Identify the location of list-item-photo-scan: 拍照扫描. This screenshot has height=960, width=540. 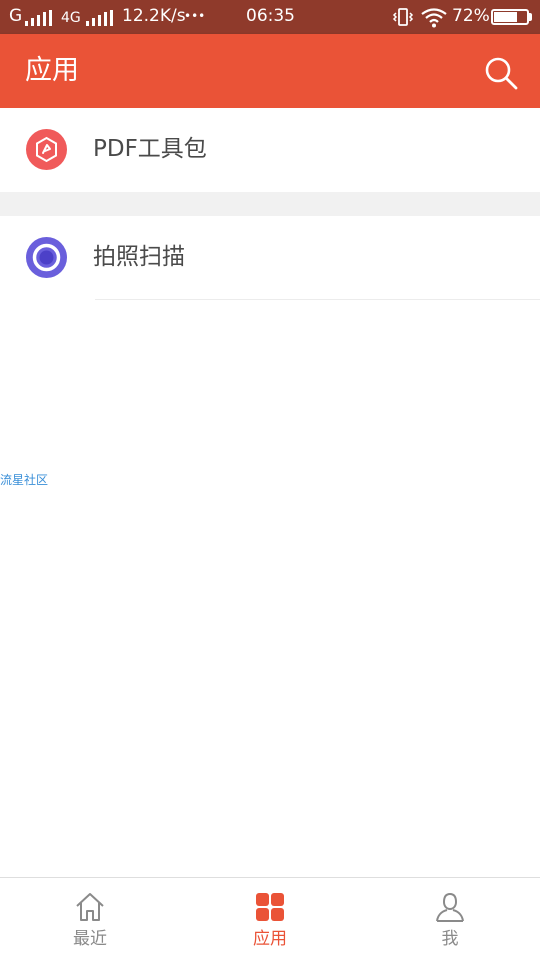
(270, 258).